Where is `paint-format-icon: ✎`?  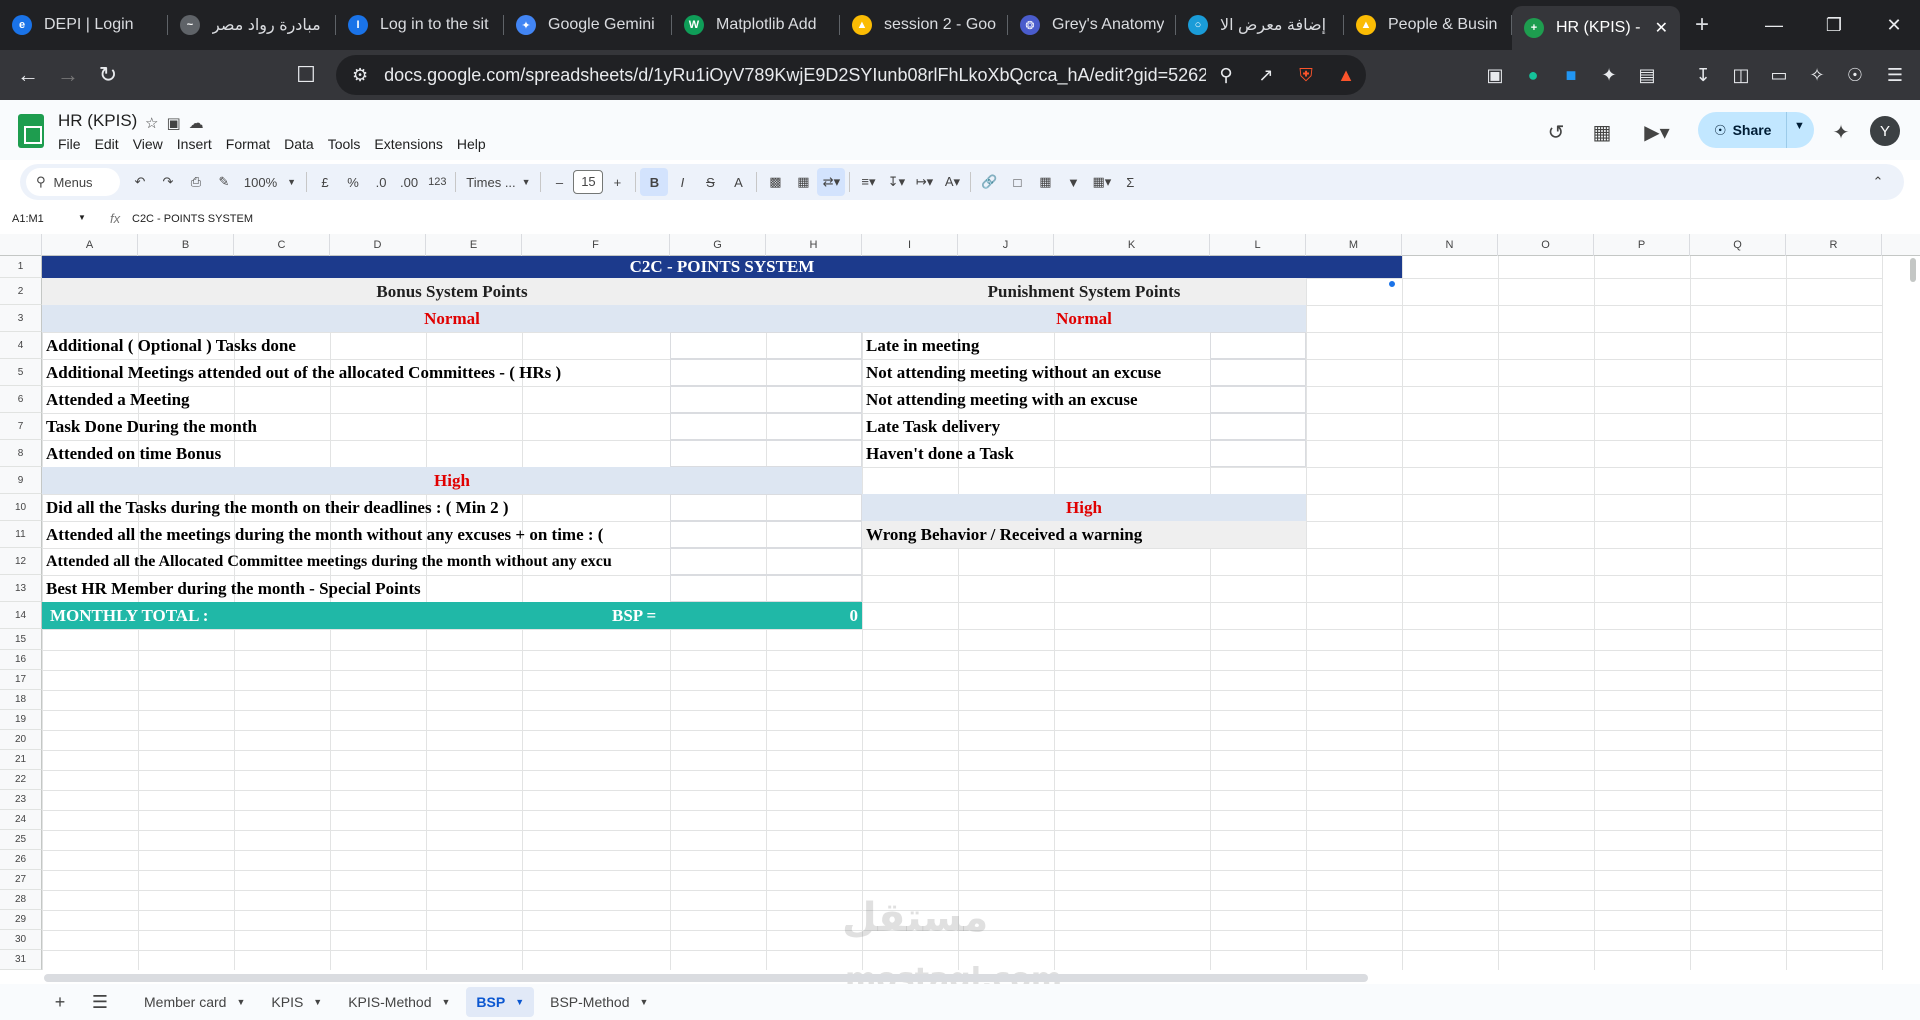
paint-format-icon: ✎ is located at coordinates (224, 182).